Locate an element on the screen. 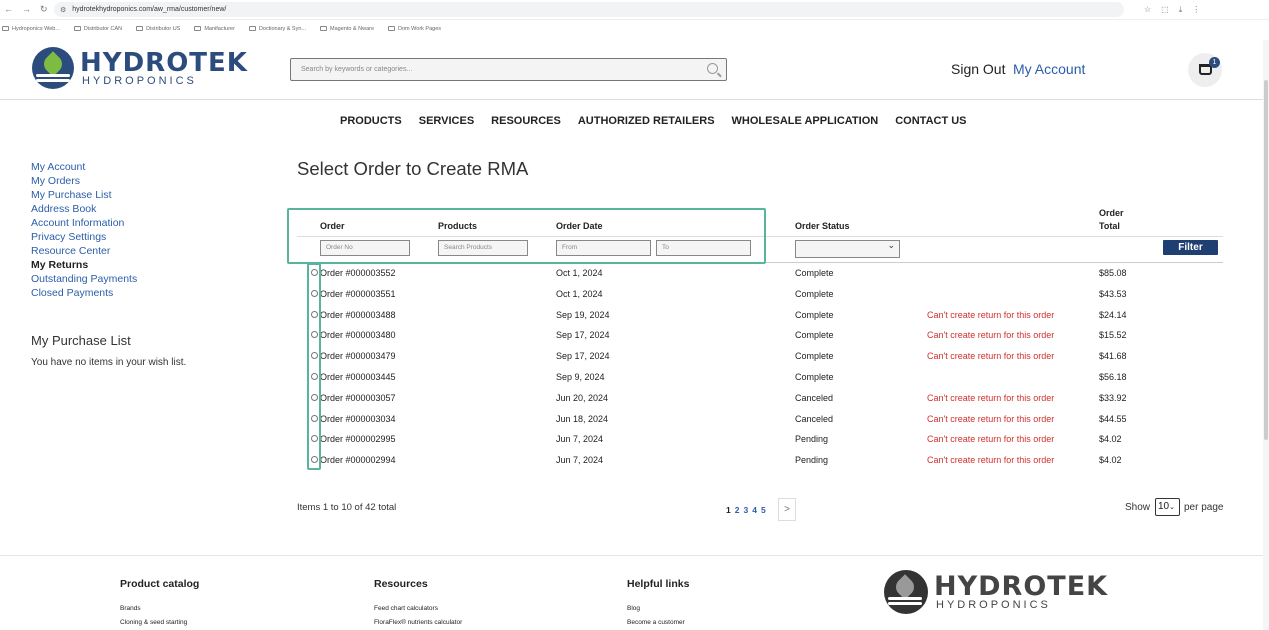 This screenshot has width=1269, height=630. filter-button: Filter is located at coordinates (1190, 247).